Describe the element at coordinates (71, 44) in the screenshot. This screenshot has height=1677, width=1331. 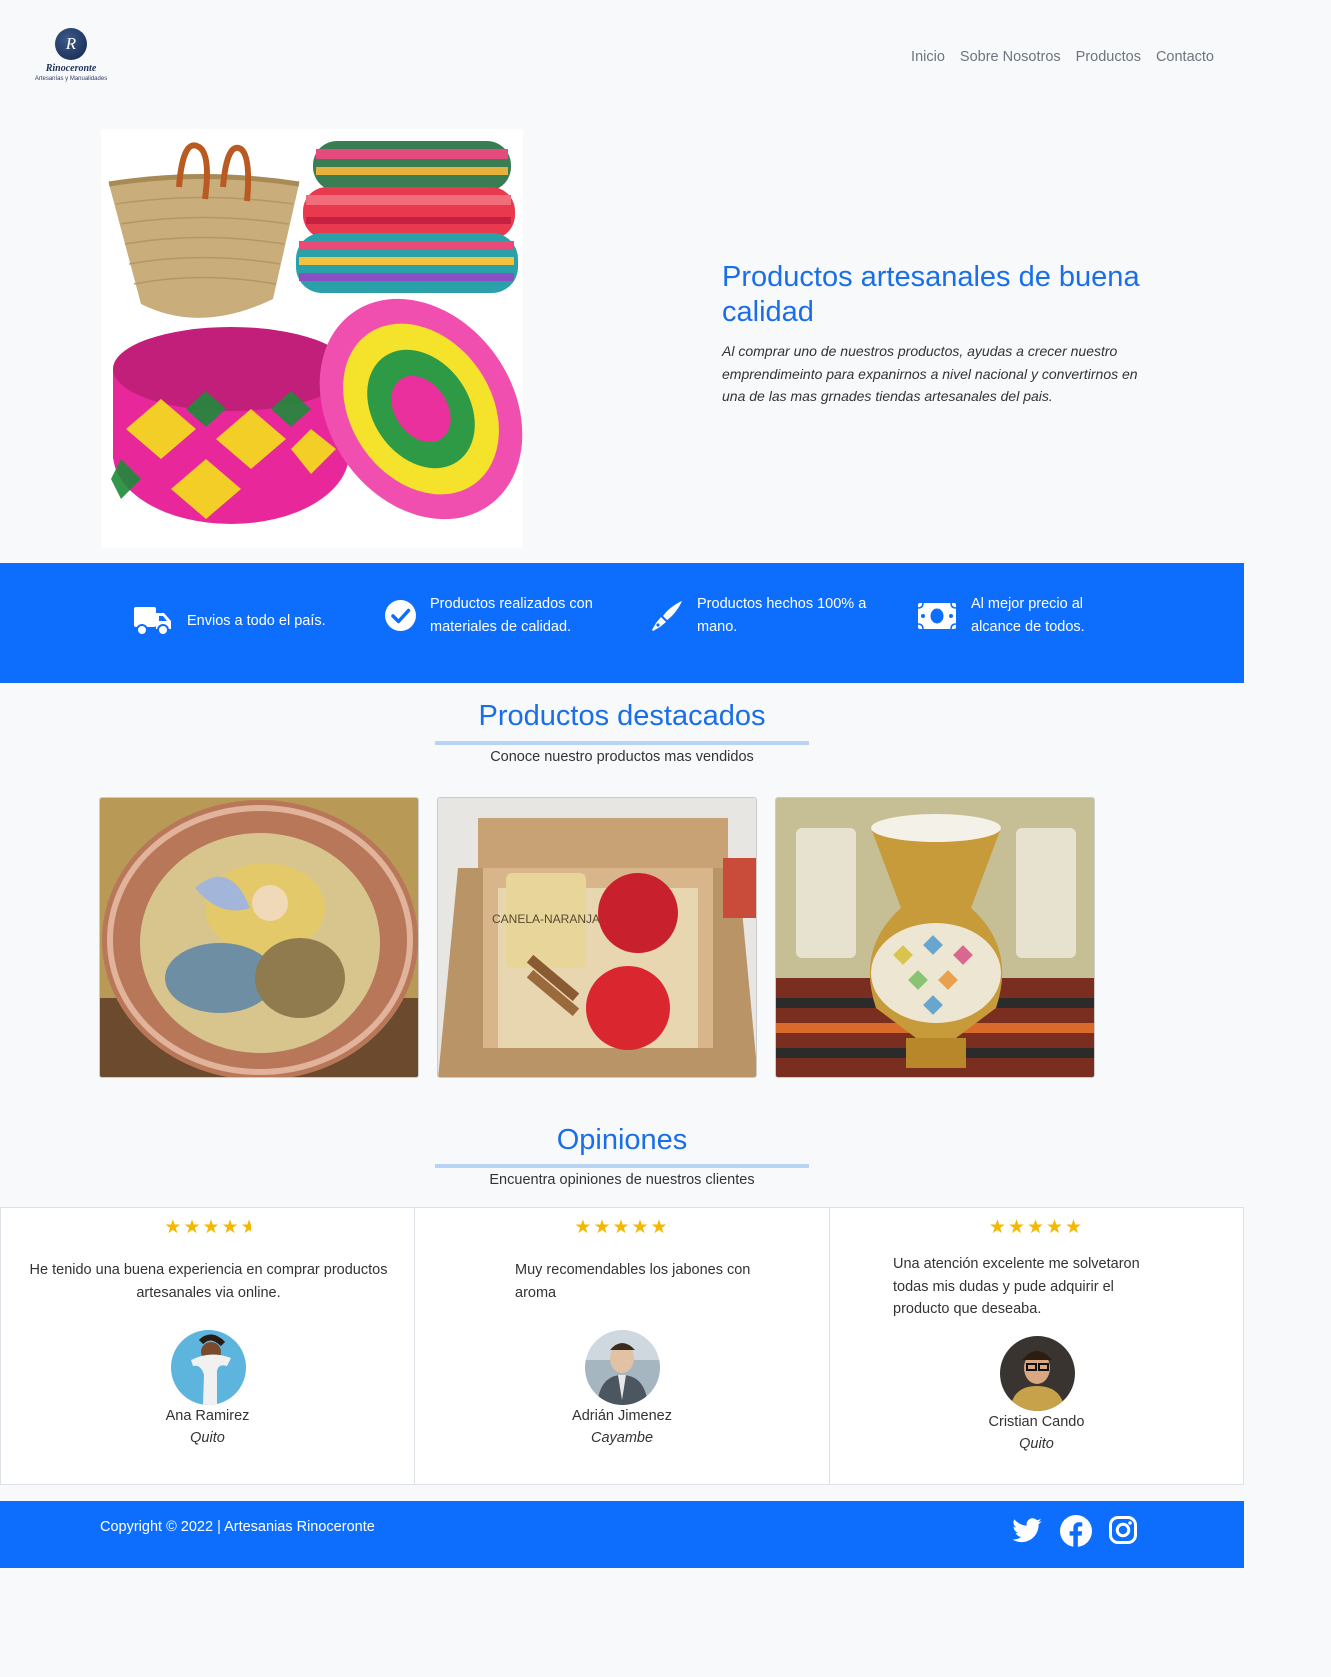
I see `logo-emblem: R` at that location.